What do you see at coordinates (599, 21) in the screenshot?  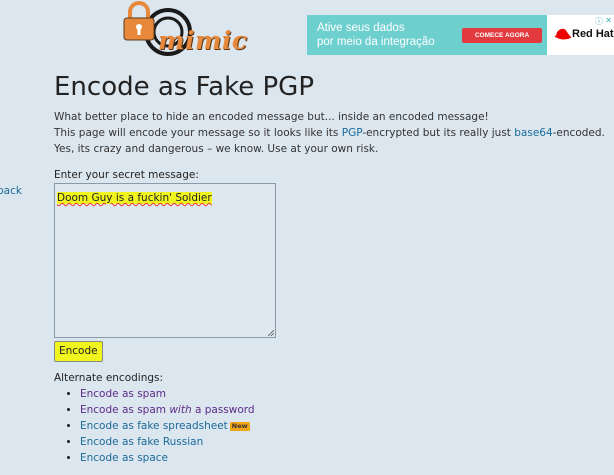 I see `info-icon: ⓘ` at bounding box center [599, 21].